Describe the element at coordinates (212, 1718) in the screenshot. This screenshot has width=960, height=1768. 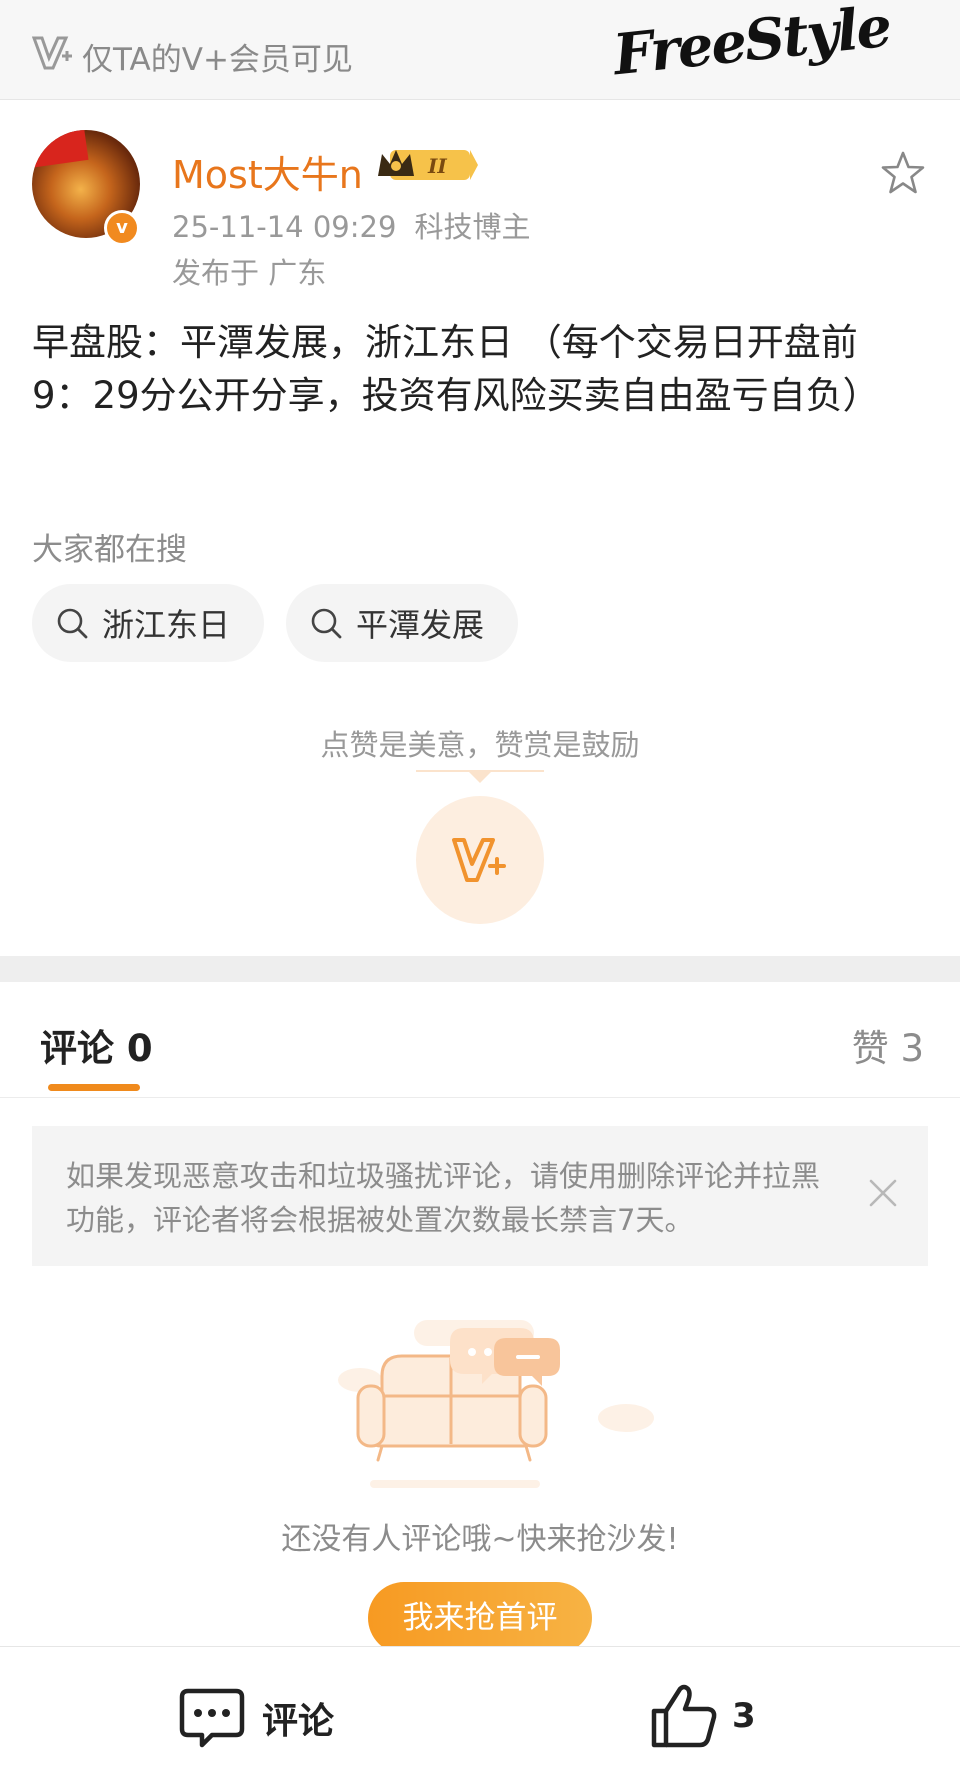
I see `comment-icon` at that location.